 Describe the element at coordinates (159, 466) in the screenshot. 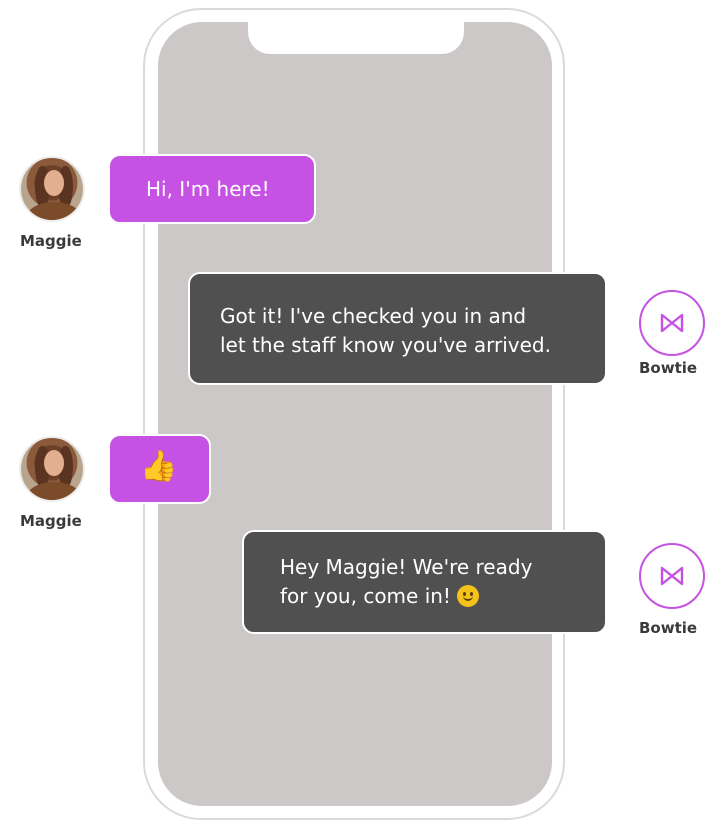

I see `thumbs-up-icon: 👍` at that location.